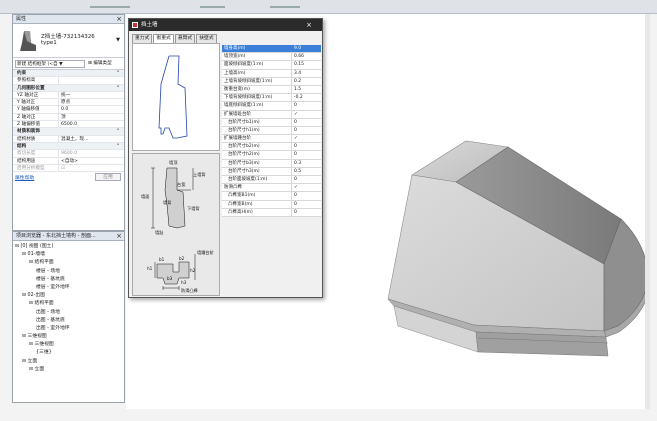 The height and width of the screenshot is (421, 657). I want to click on parameter-value: 0.5, so click(306, 171).